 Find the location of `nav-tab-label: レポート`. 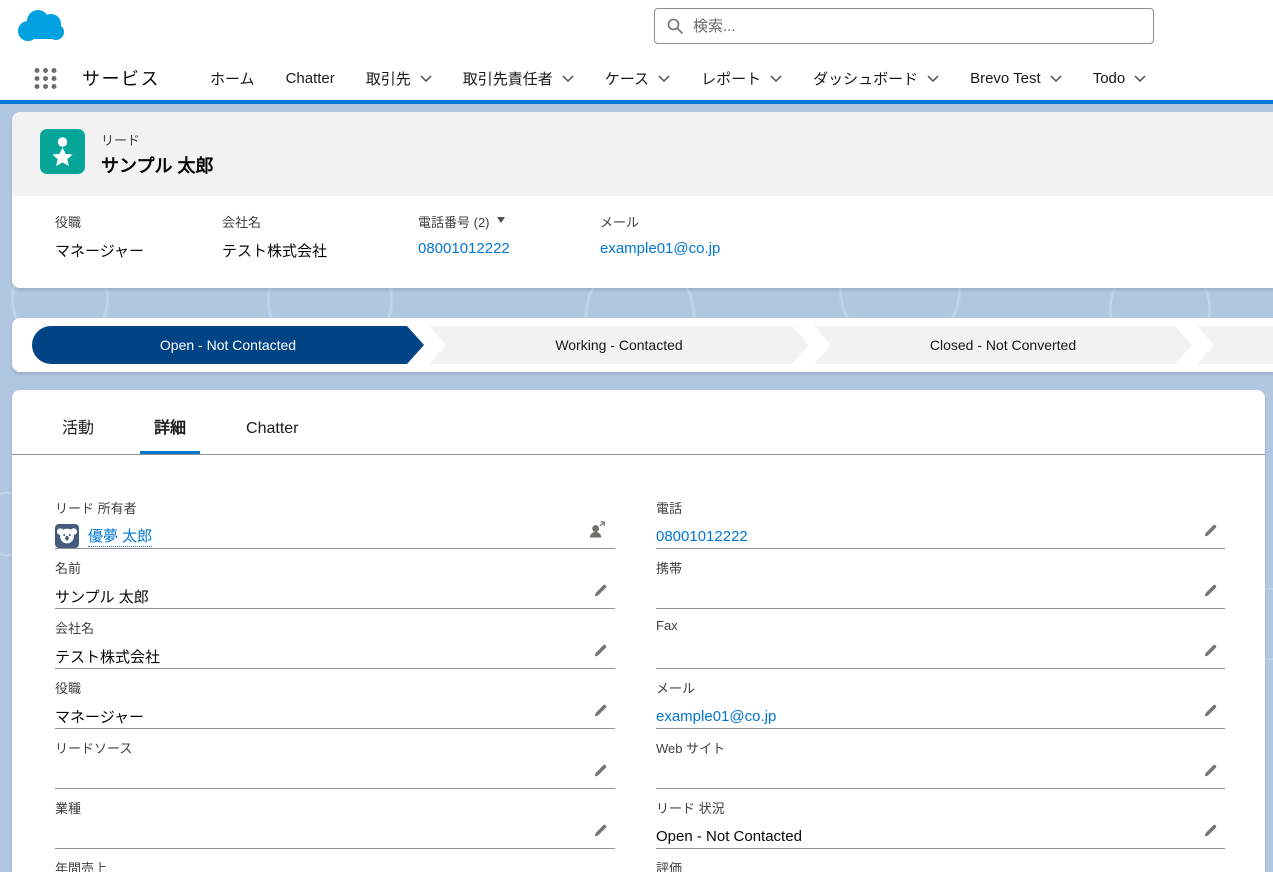

nav-tab-label: レポート is located at coordinates (731, 79).